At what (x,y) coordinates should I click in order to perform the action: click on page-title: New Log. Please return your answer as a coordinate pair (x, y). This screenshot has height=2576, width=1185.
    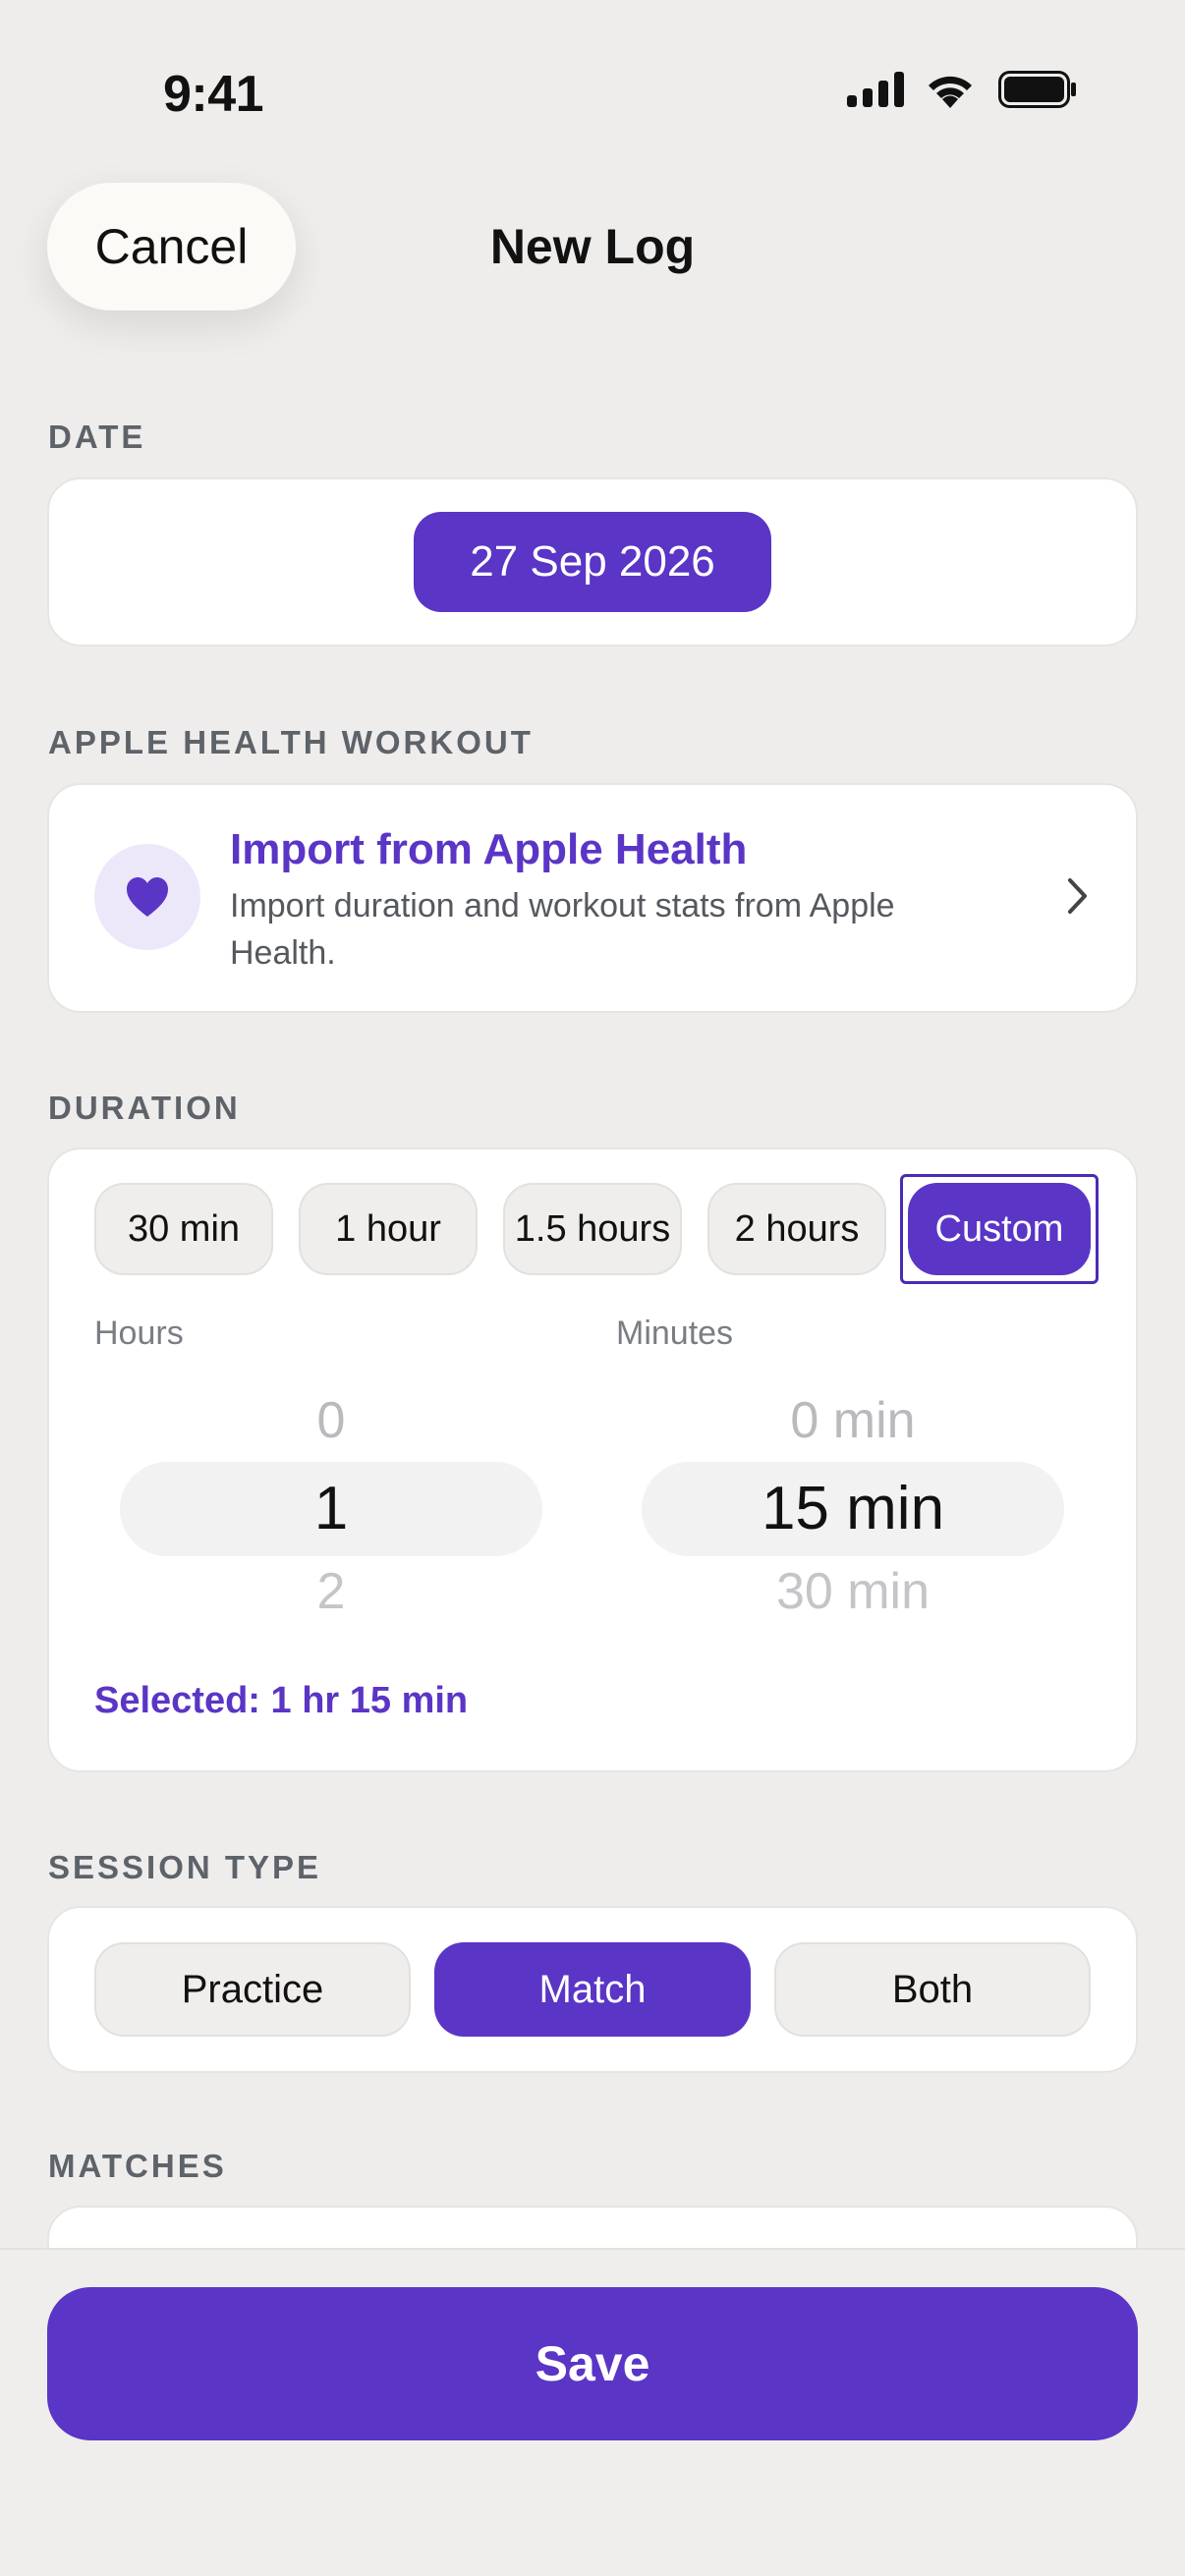
    Looking at the image, I should click on (592, 246).